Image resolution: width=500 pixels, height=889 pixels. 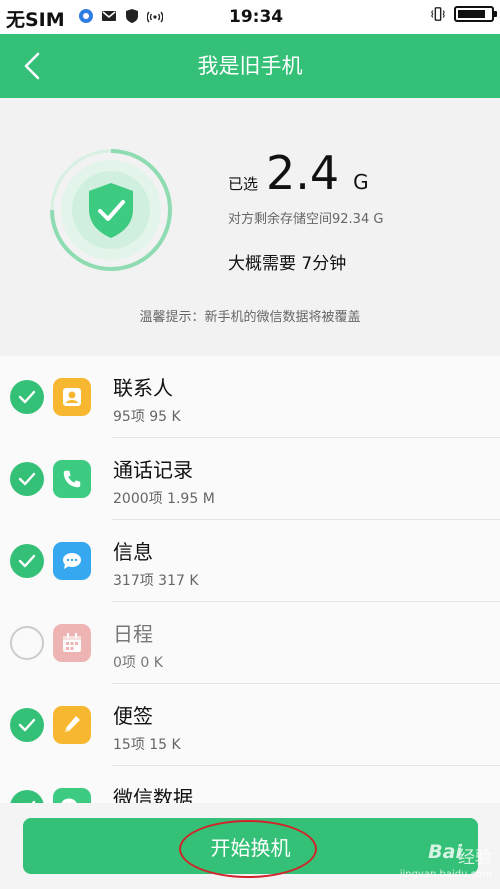 I want to click on bottom-bar: 开始换机, so click(x=250, y=846).